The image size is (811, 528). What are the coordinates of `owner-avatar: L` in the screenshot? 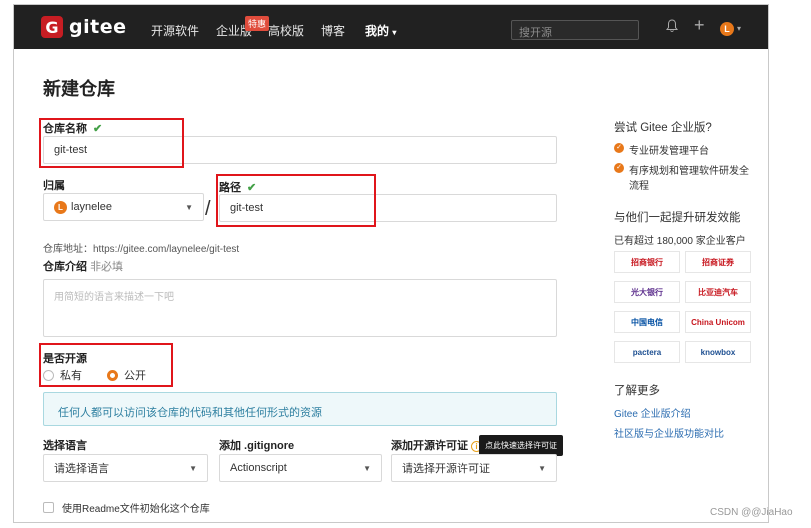 It's located at (60, 207).